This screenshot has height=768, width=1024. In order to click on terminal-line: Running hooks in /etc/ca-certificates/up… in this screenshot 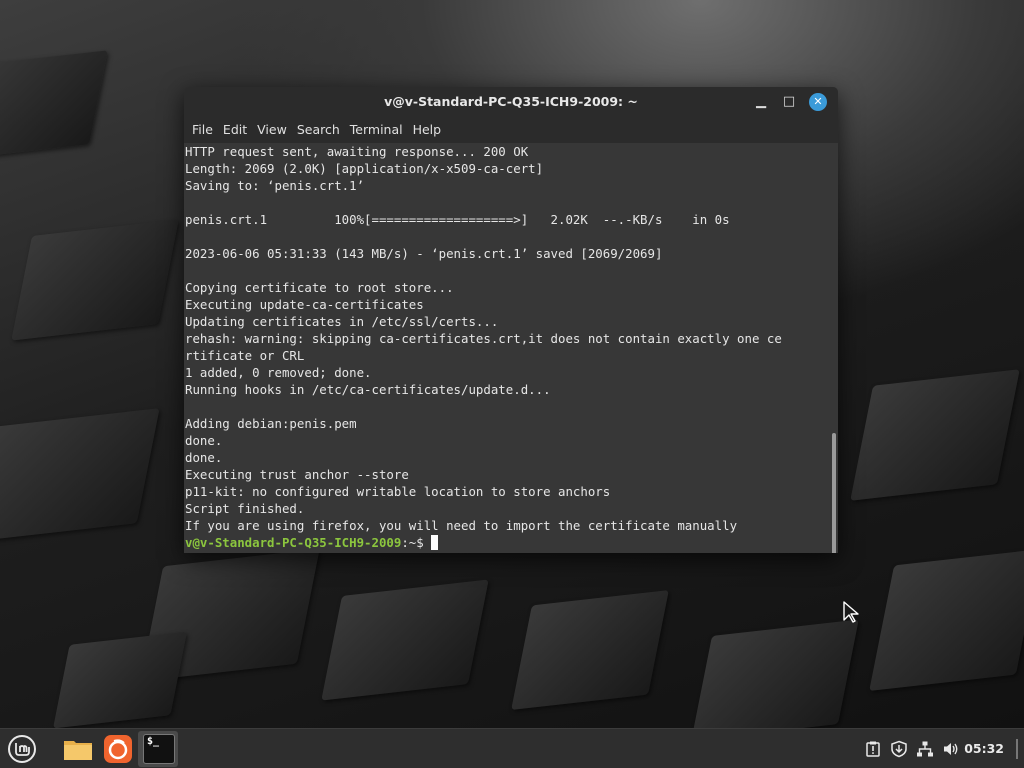, I will do `click(368, 389)`.